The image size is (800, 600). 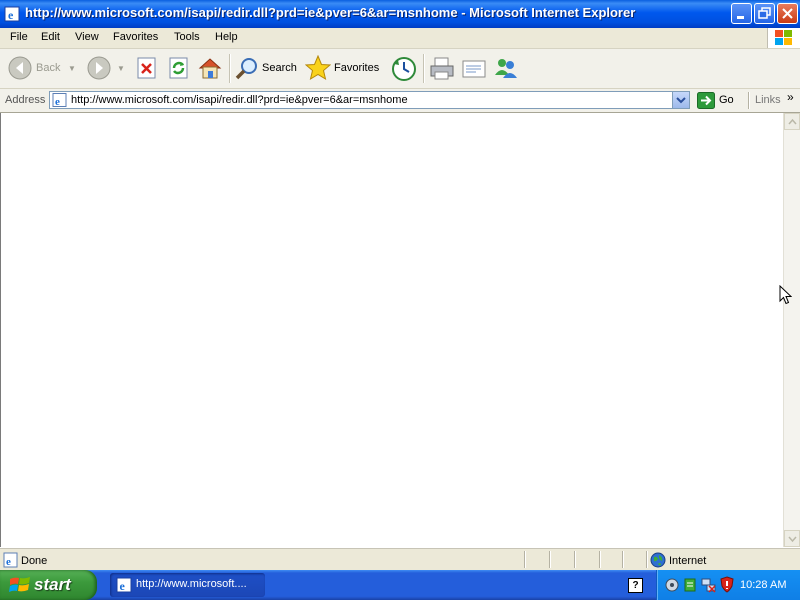 What do you see at coordinates (121, 68) in the screenshot?
I see `forward-dropdown-icon: ▼` at bounding box center [121, 68].